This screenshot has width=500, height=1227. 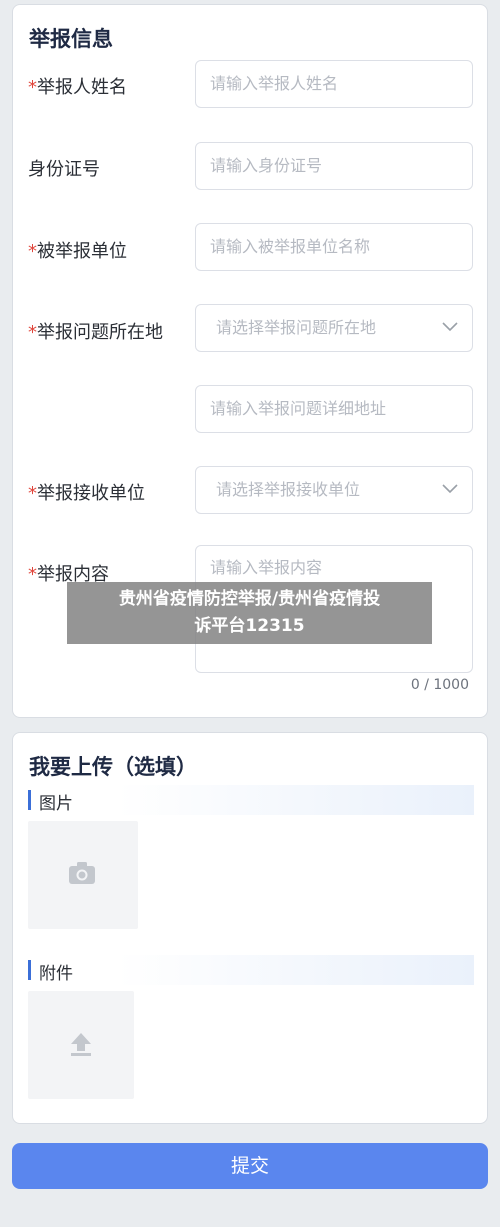 I want to click on reporter-name-label: *举报人姓名, so click(x=77, y=87).